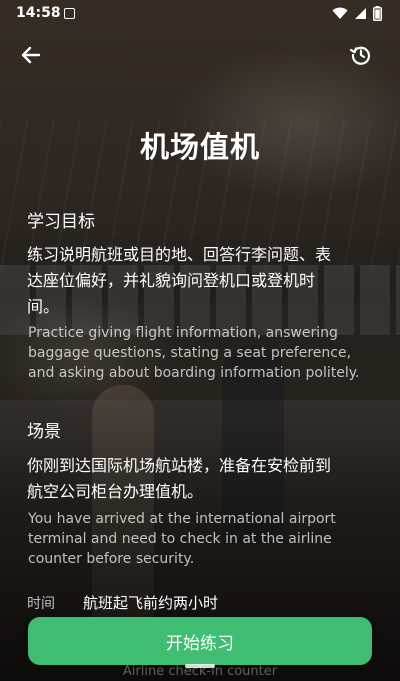 The width and height of the screenshot is (400, 681). What do you see at coordinates (171, 280) in the screenshot?
I see `objective-zh-line: 达座位偏好，并礼貌询问登机口或登机时` at bounding box center [171, 280].